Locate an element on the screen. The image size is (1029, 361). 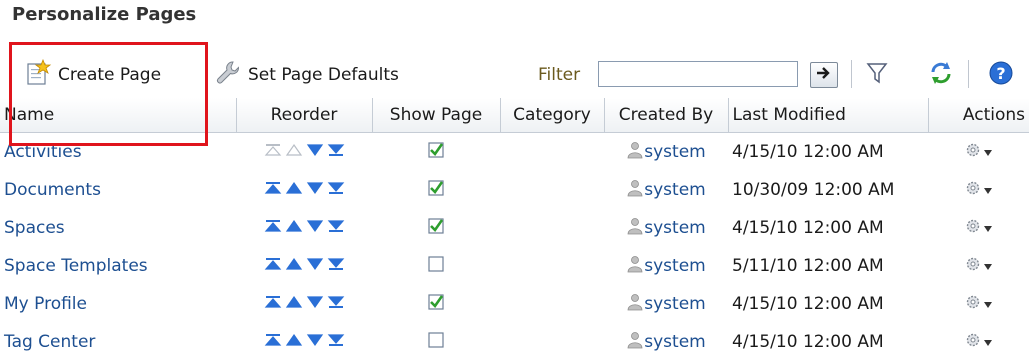
toolbar: Create Page Set Page Defaults Filter is located at coordinates (514, 76).